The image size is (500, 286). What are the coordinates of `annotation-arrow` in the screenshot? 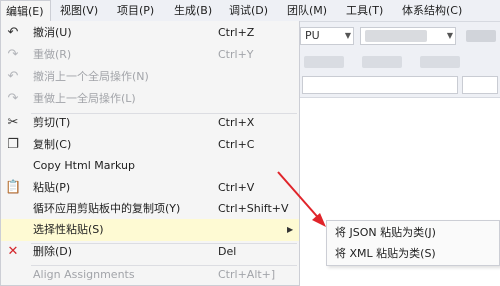 It's located at (301, 199).